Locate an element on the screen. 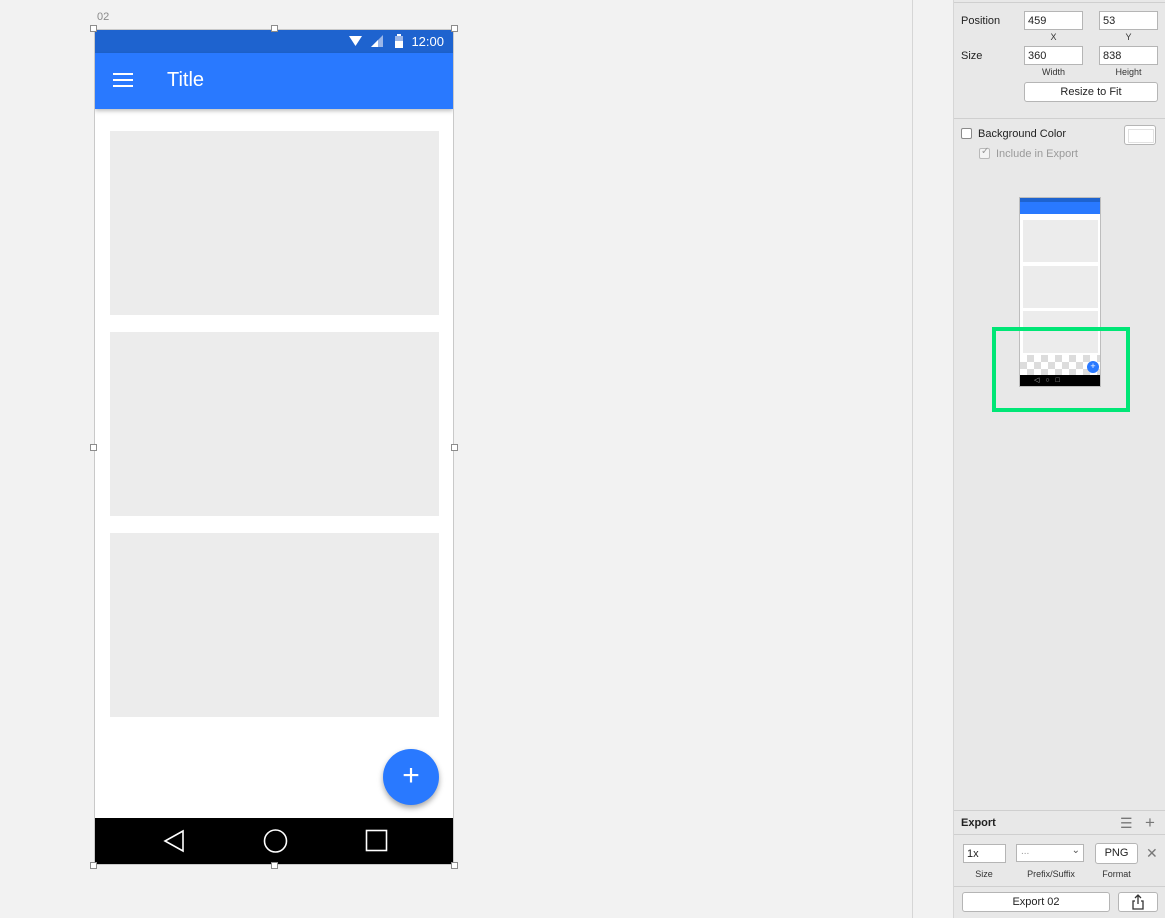  preview-app-bar is located at coordinates (1060, 208).